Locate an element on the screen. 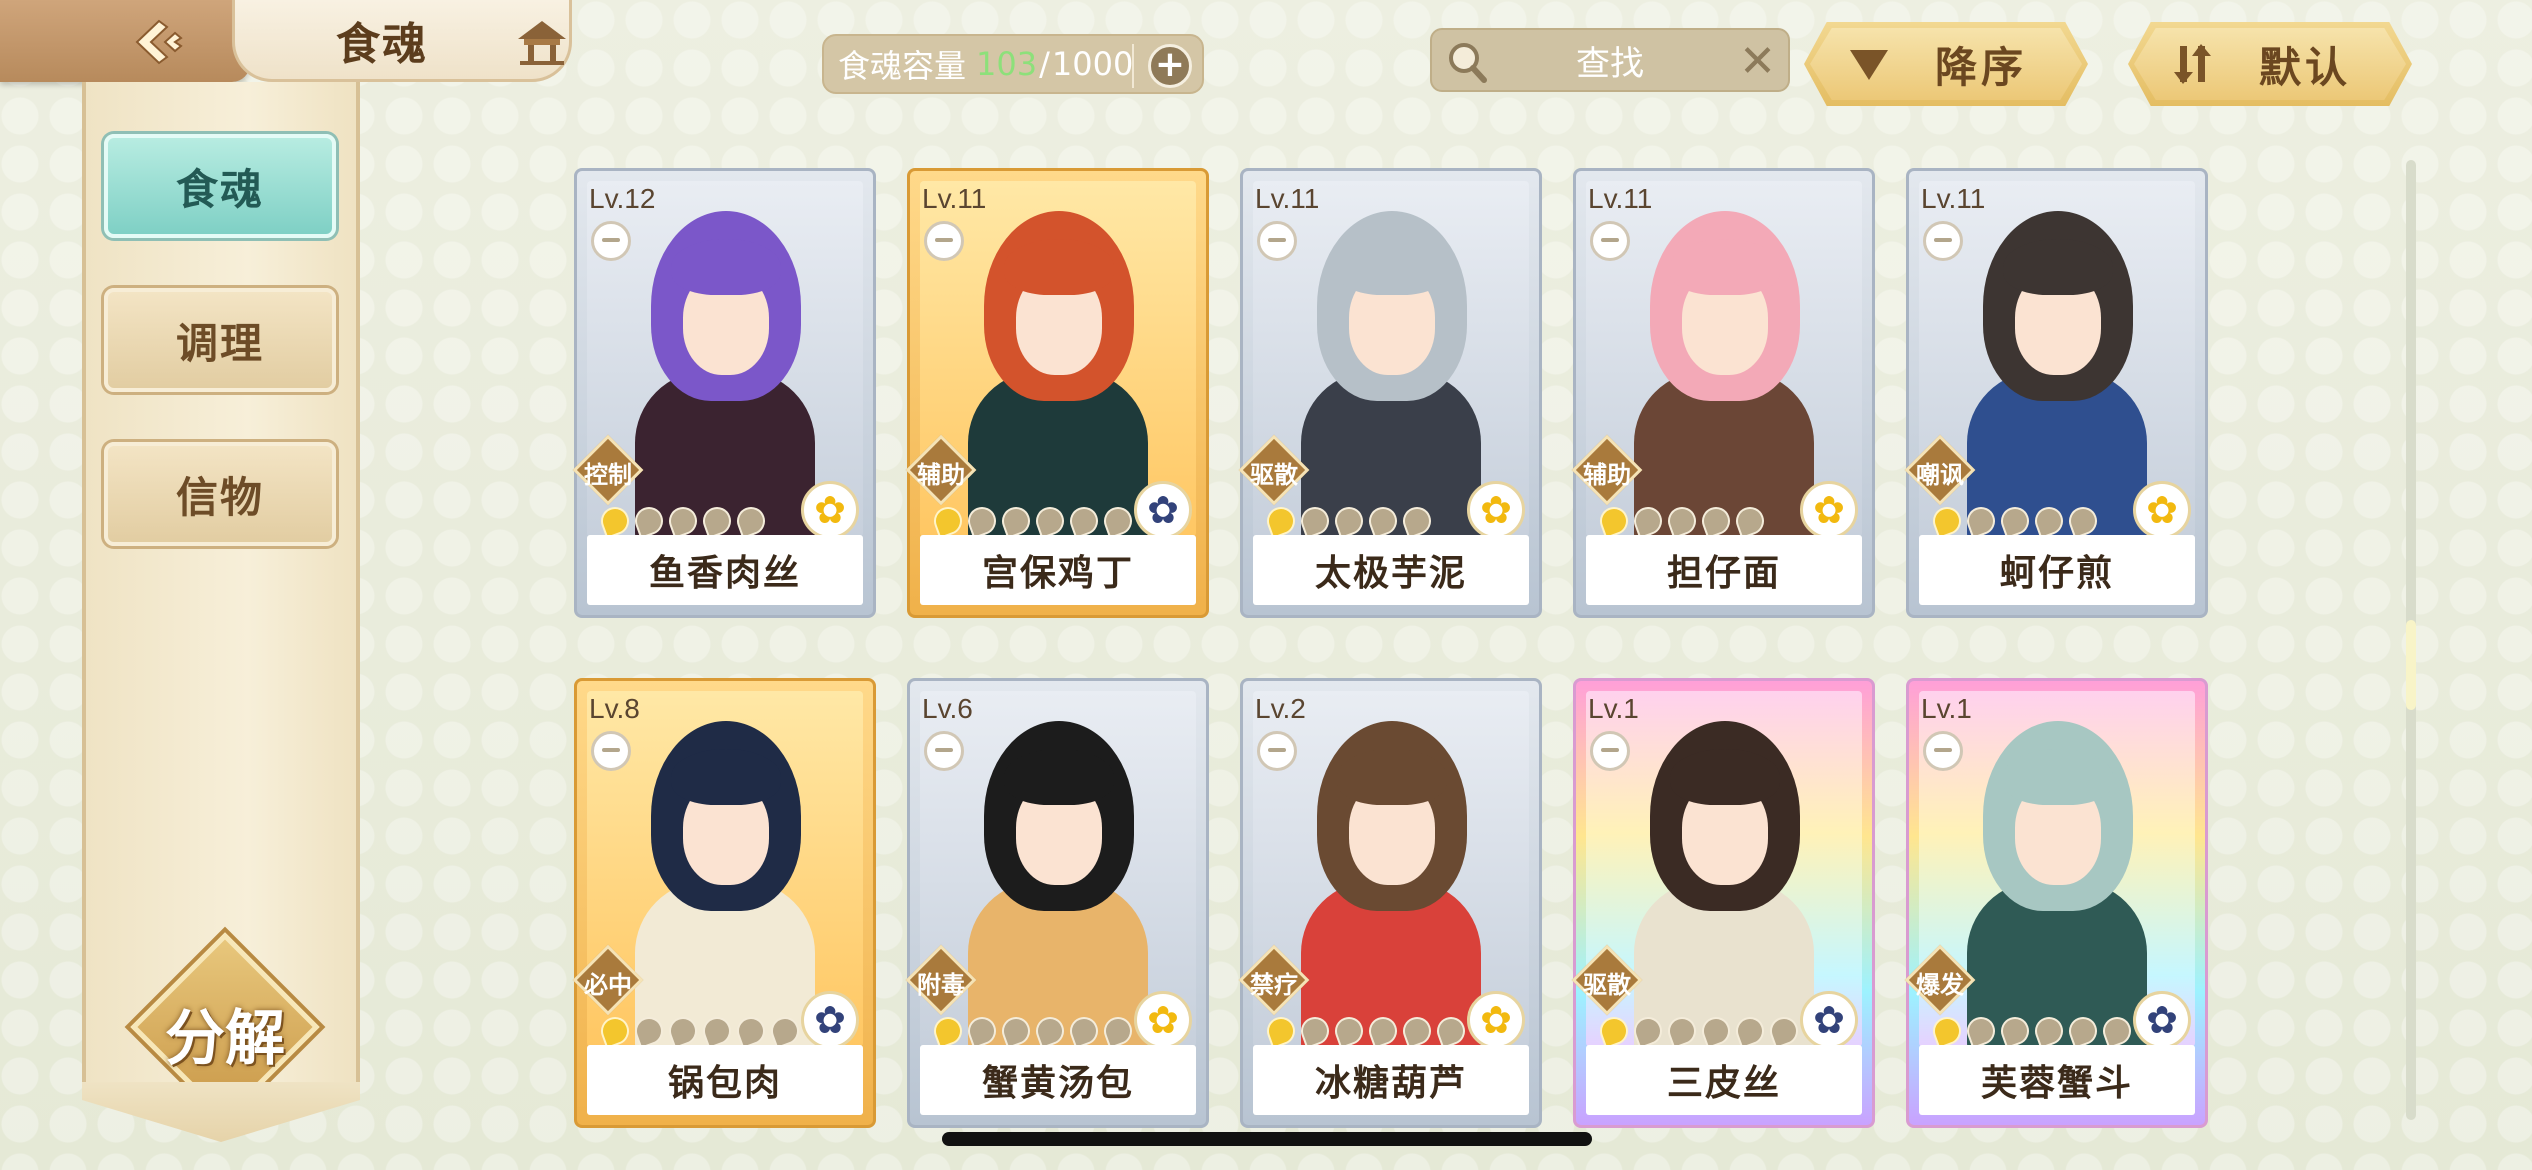 The width and height of the screenshot is (2532, 1170). food-soul-card: Lv.11 辅助 ✿ 宫保鸡丁 is located at coordinates (1057, 393).